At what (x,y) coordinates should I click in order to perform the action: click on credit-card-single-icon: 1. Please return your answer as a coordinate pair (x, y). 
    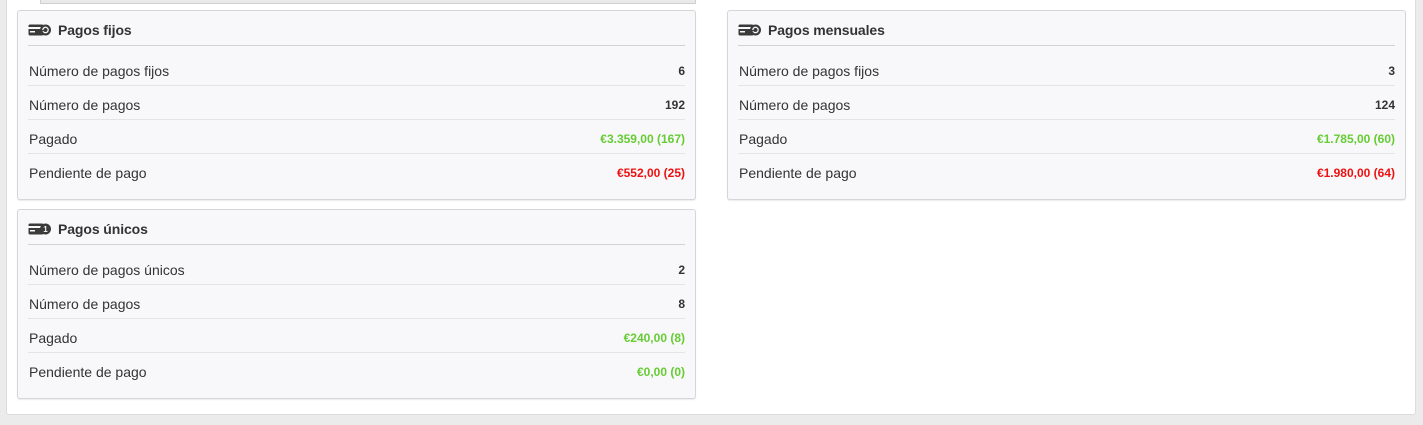
    Looking at the image, I should click on (40, 229).